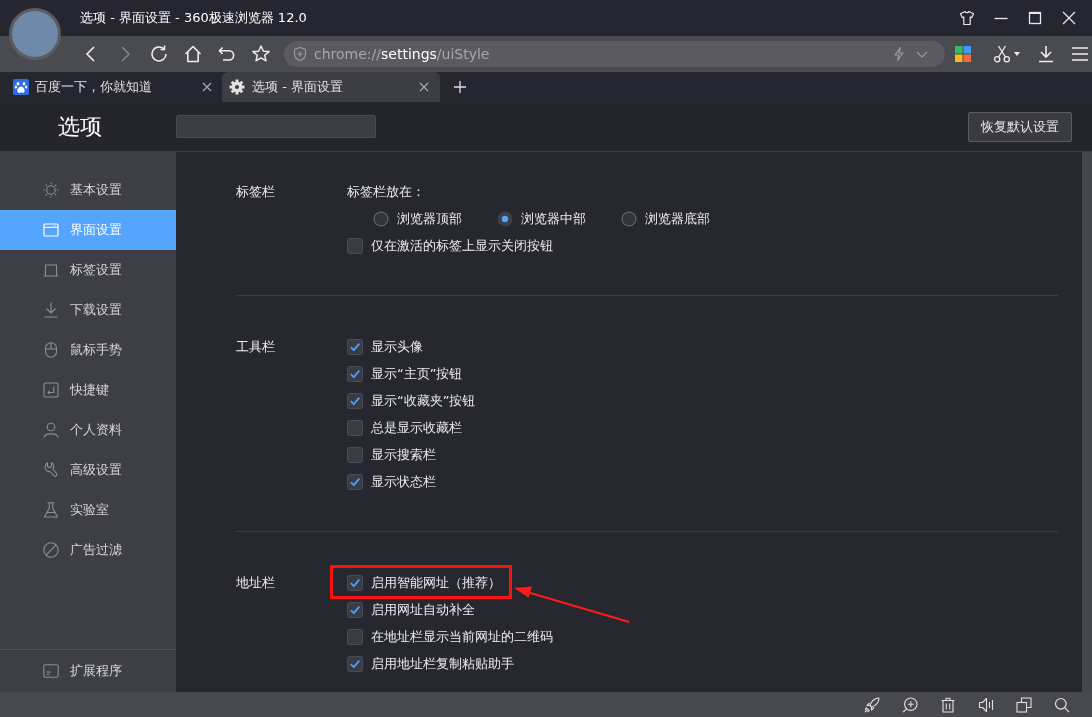 The width and height of the screenshot is (1092, 717). What do you see at coordinates (1017, 54) in the screenshot?
I see `caret-icon` at bounding box center [1017, 54].